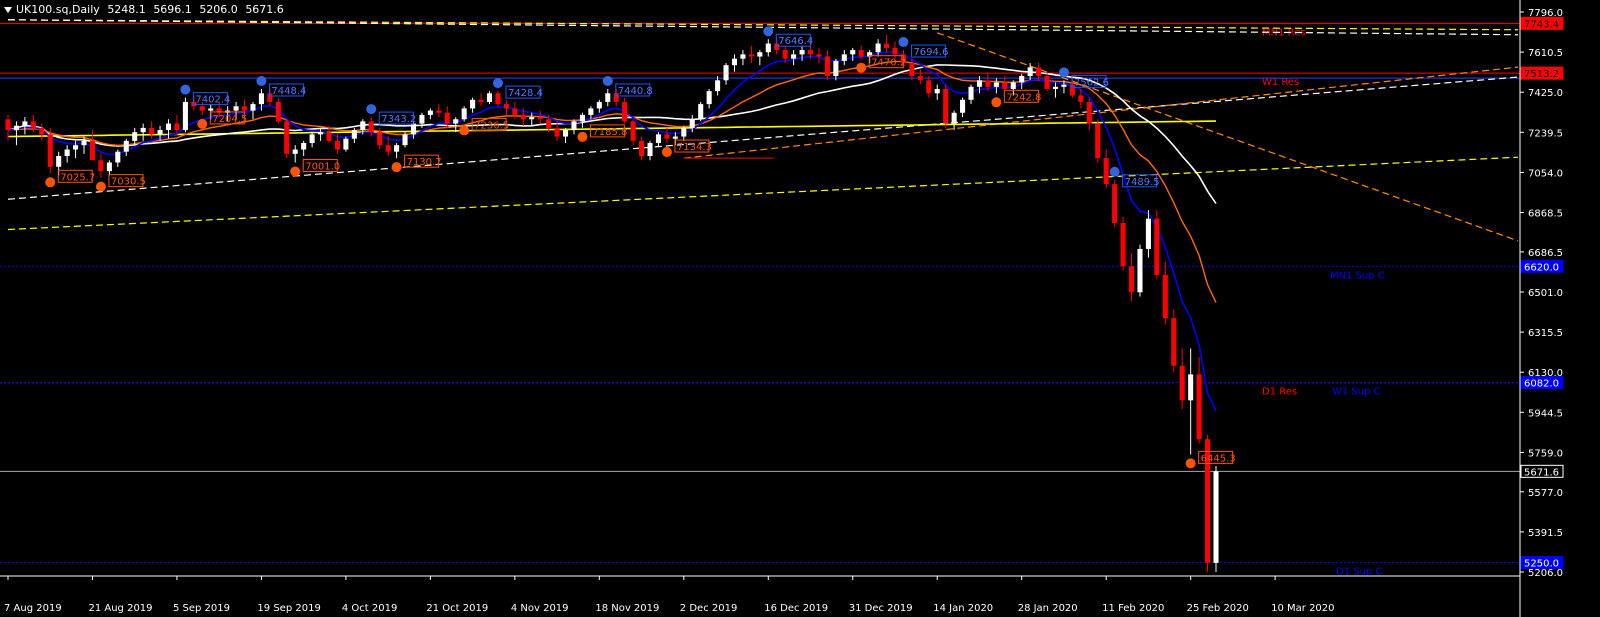 This screenshot has height=617, width=1600. What do you see at coordinates (322, 166) in the screenshot?
I see `swing-low-label: 7001.0` at bounding box center [322, 166].